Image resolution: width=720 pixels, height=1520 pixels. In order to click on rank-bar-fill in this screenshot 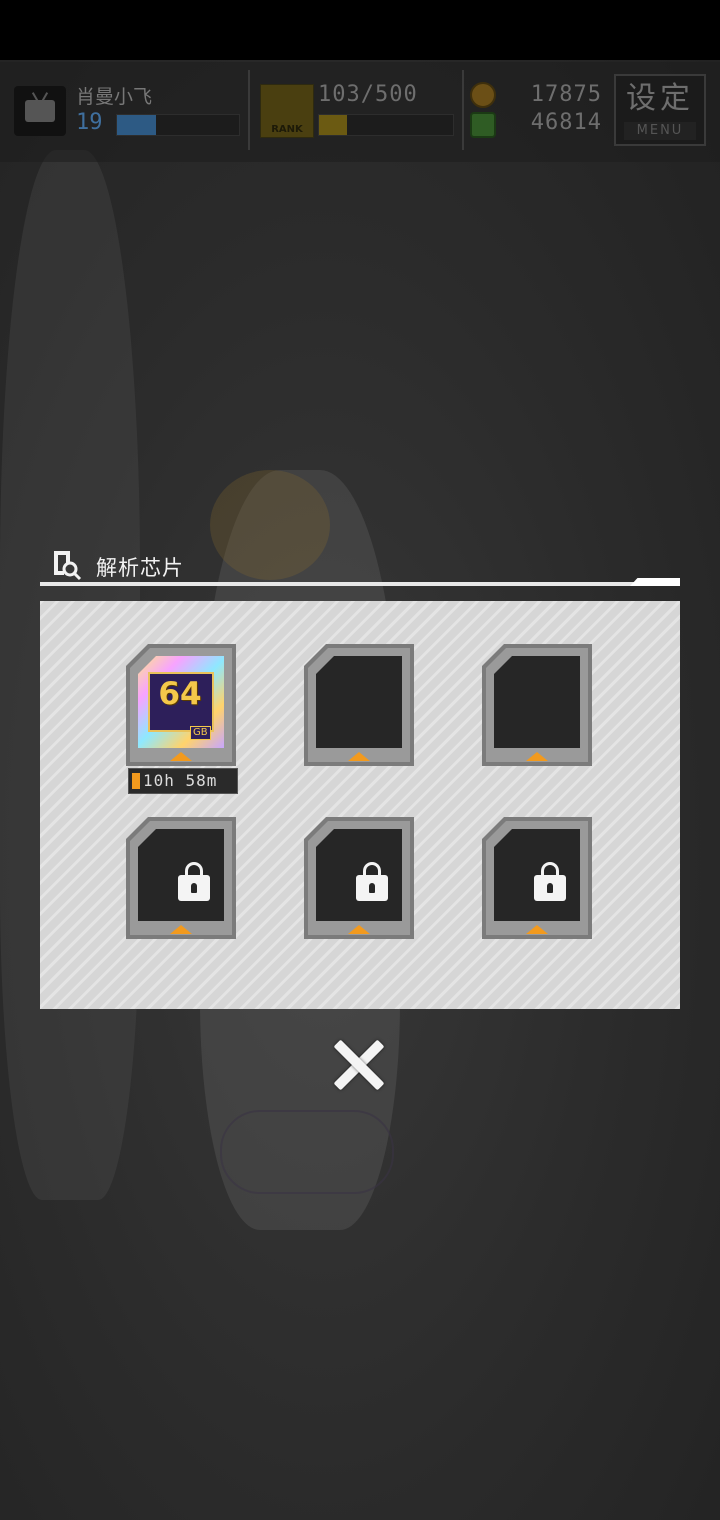, I will do `click(333, 125)`.